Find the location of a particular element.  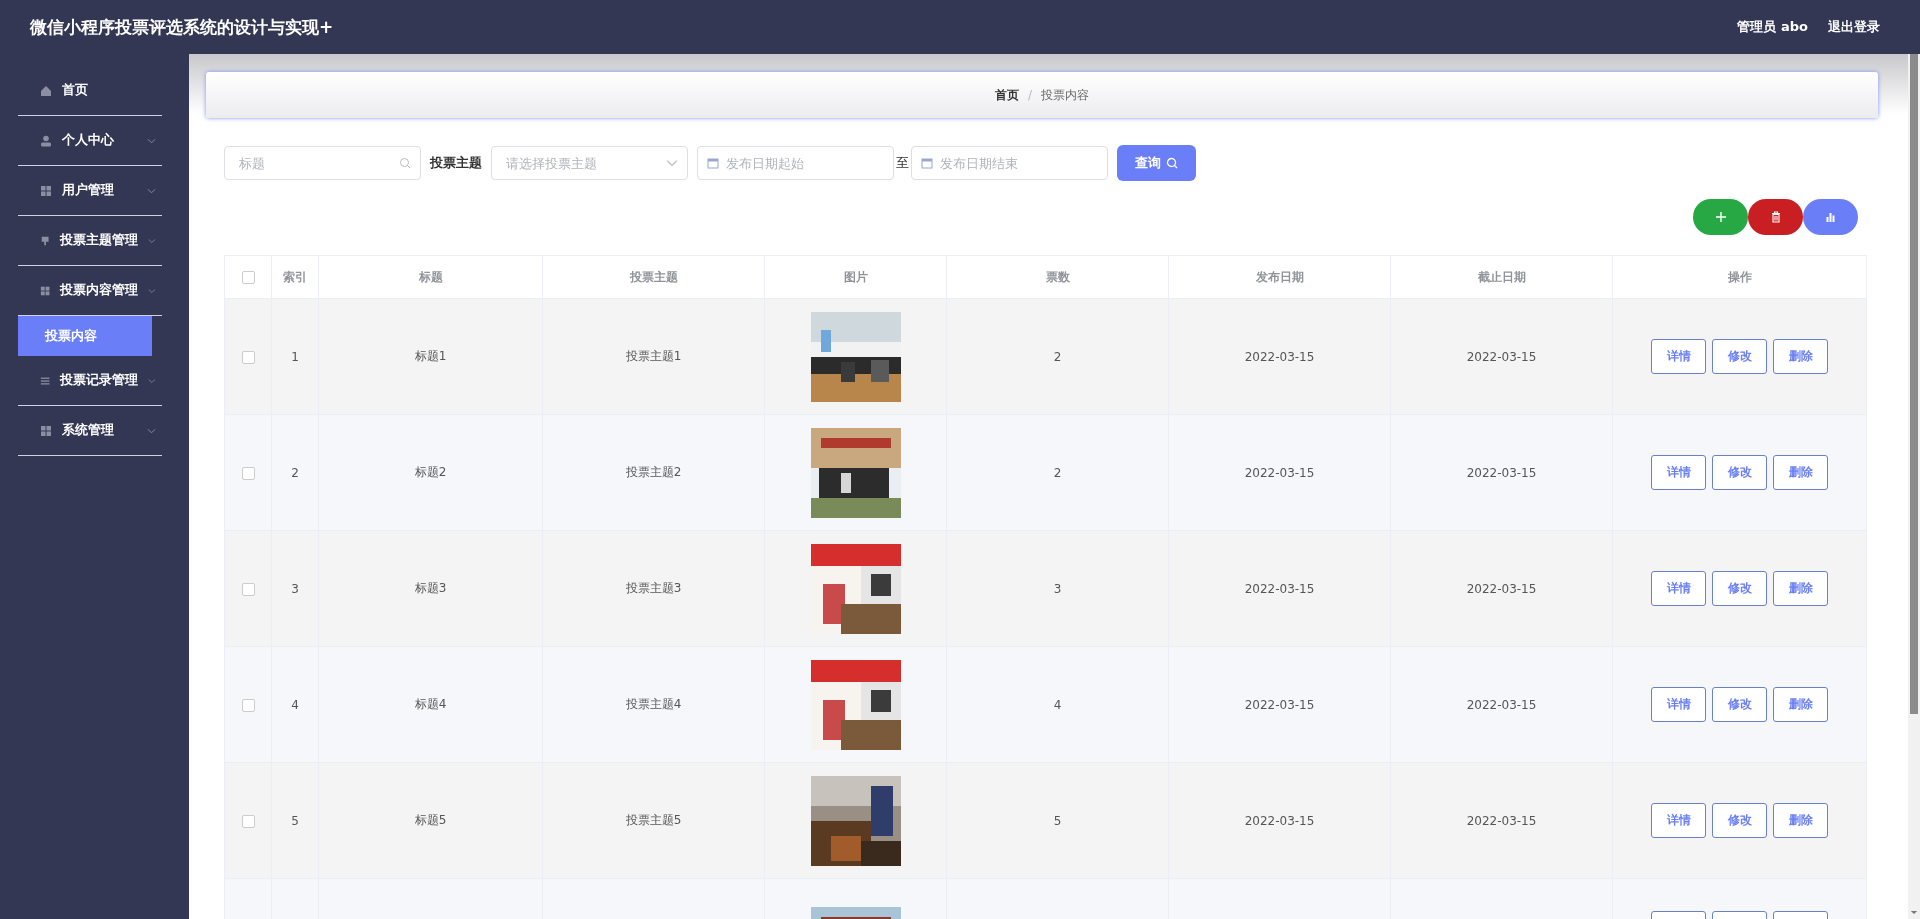

breadcrumb-link: 投票内容 is located at coordinates (1065, 95).